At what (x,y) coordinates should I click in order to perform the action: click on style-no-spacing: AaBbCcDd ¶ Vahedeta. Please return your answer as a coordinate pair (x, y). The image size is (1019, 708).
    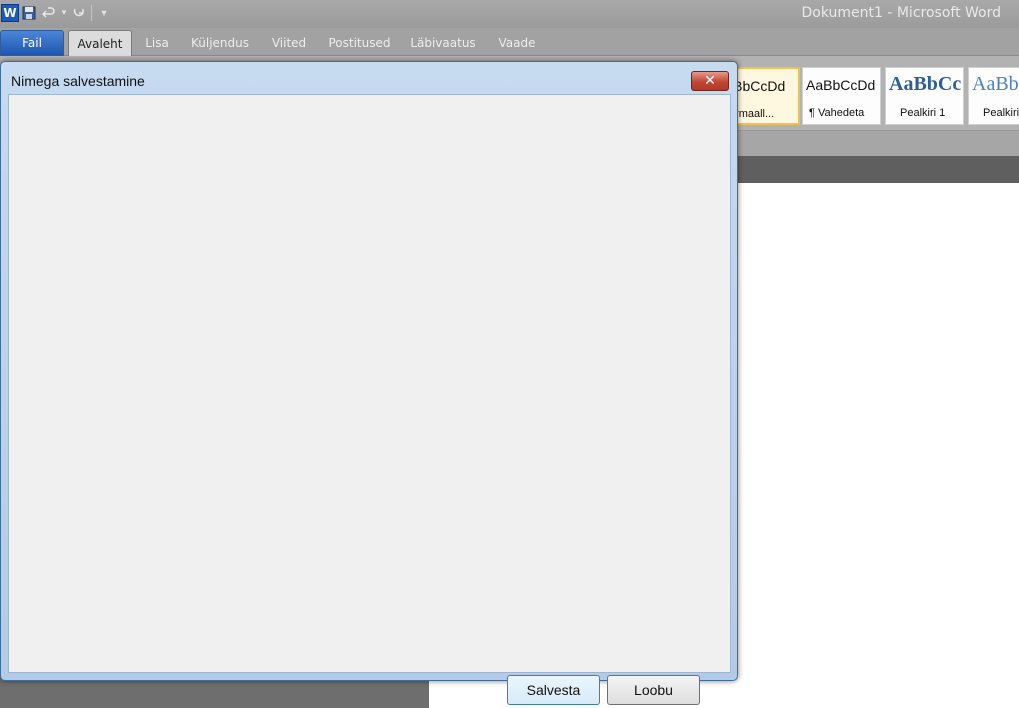
    Looking at the image, I should click on (841, 96).